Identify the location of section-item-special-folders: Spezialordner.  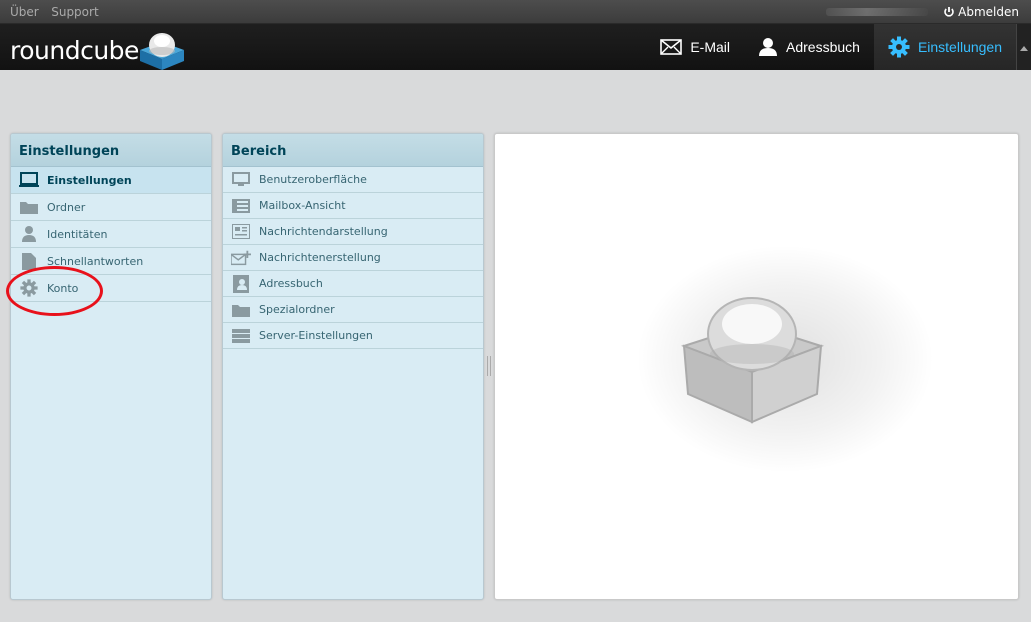
(353, 310).